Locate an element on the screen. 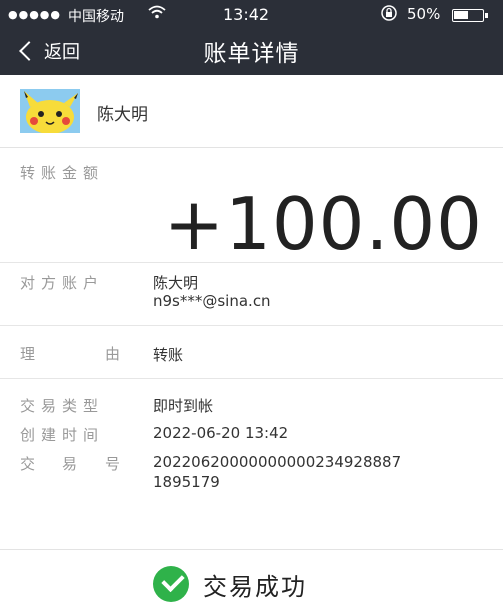 Image resolution: width=503 pixels, height=603 pixels. trade-no-value-line2: 1895179 is located at coordinates (186, 482).